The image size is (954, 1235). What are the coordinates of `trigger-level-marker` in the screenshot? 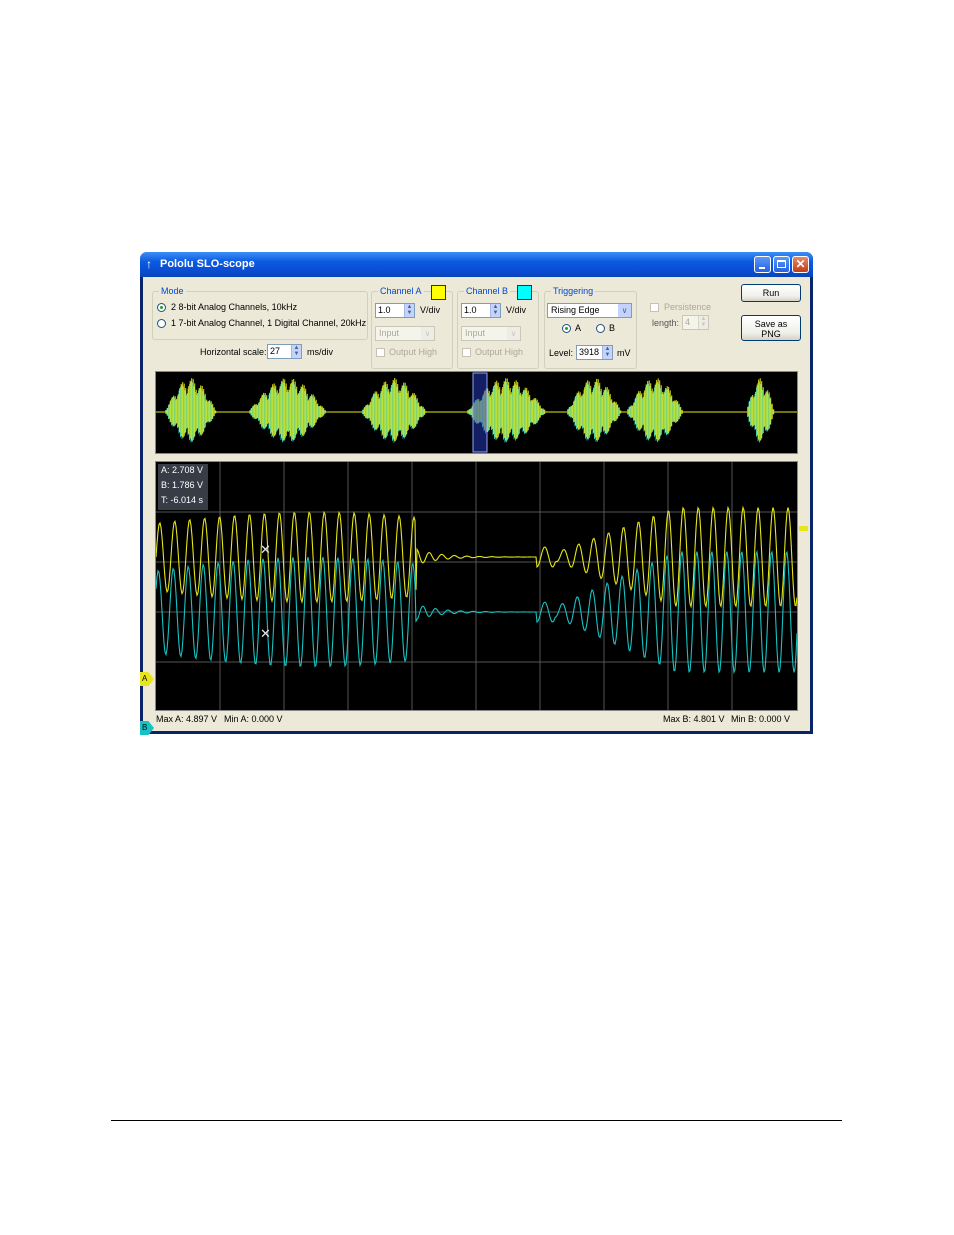 It's located at (803, 528).